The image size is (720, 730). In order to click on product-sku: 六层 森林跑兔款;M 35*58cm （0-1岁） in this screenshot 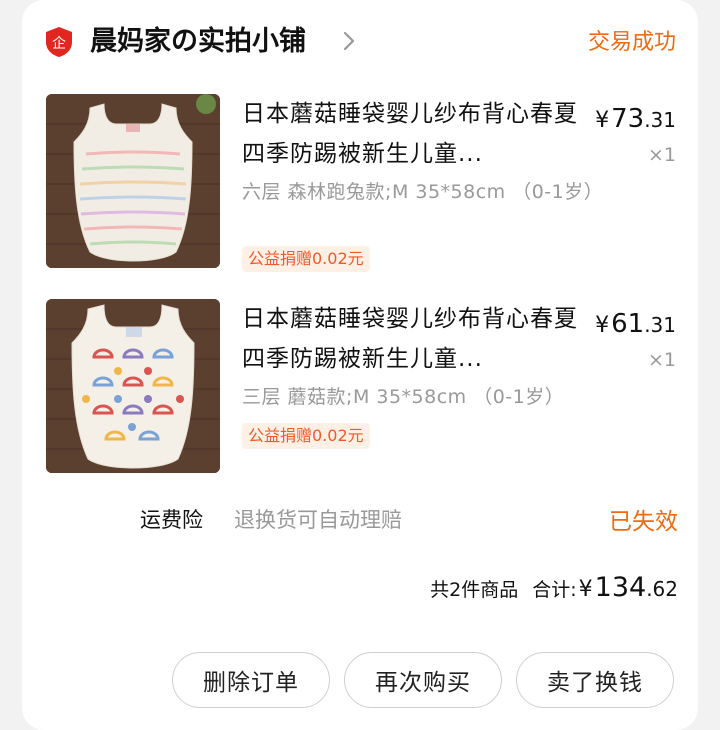, I will do `click(423, 192)`.